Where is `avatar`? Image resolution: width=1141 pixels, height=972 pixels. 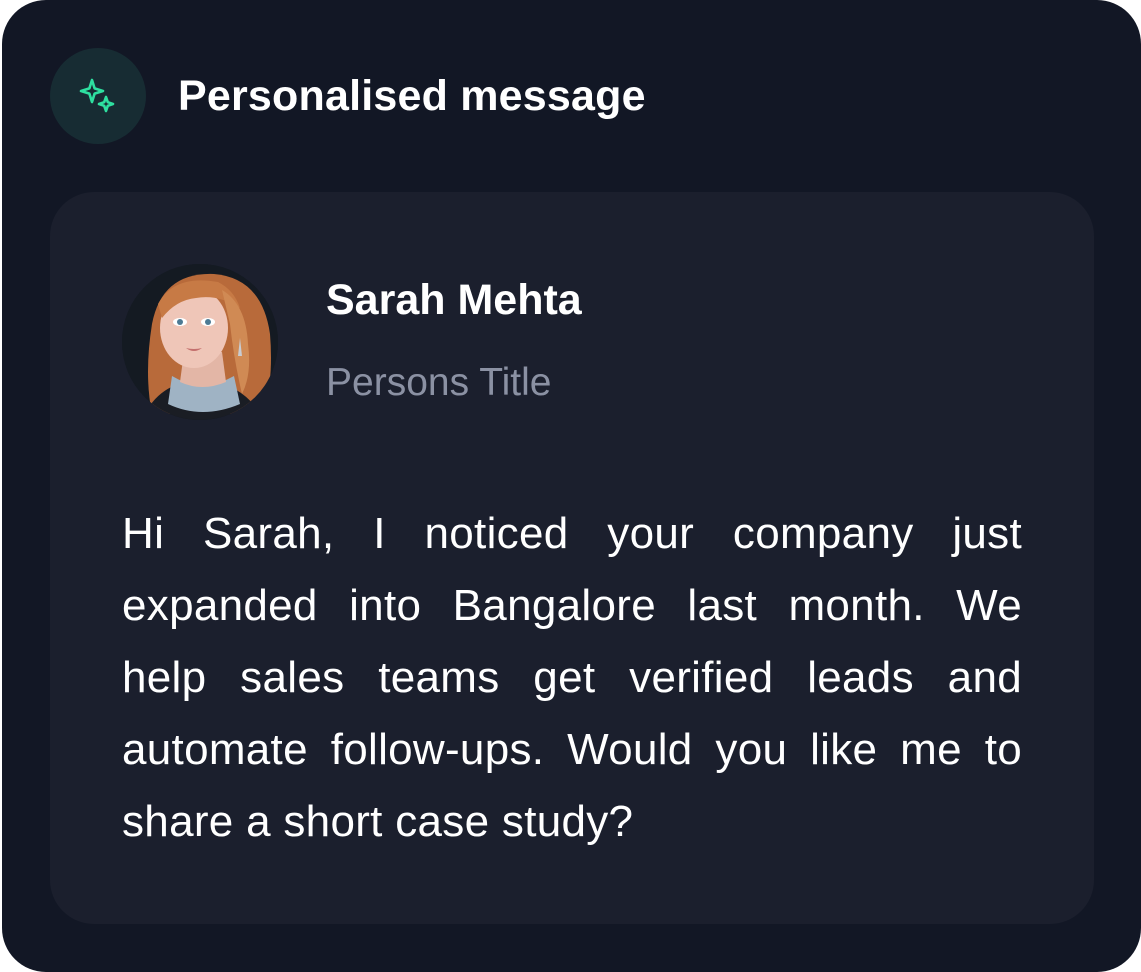
avatar is located at coordinates (200, 342).